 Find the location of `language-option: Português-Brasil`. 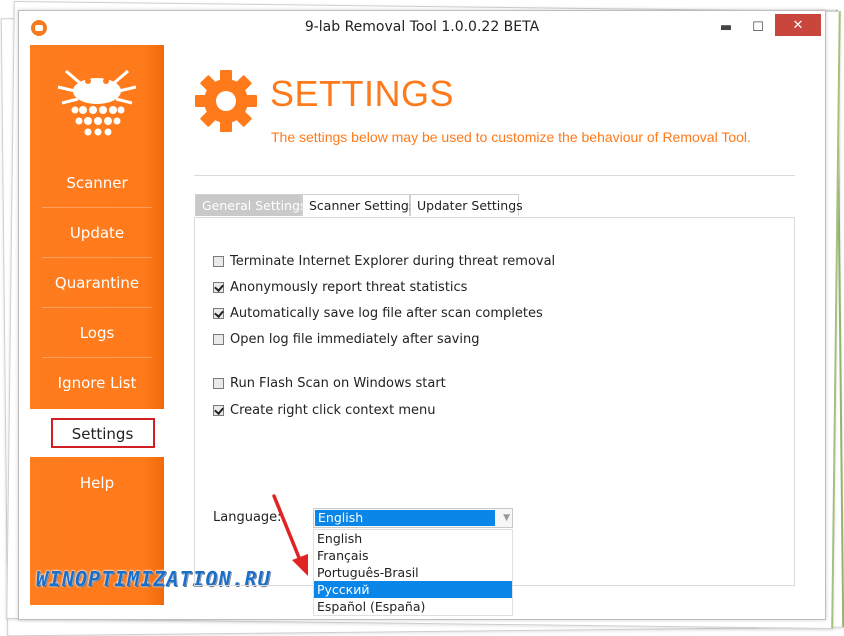

language-option: Português-Brasil is located at coordinates (413, 572).